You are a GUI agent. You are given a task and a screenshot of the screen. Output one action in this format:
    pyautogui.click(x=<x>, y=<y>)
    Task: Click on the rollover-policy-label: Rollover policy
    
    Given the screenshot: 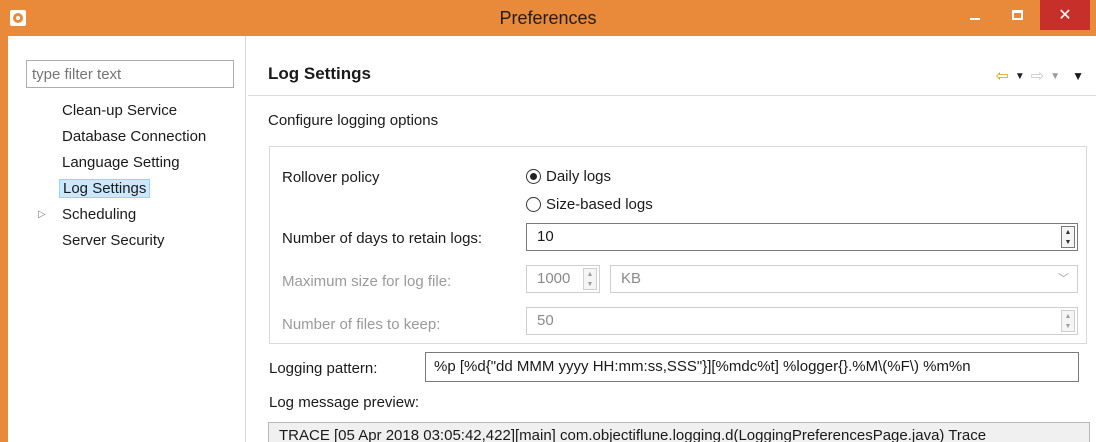 What is the action you would take?
    pyautogui.click(x=331, y=177)
    